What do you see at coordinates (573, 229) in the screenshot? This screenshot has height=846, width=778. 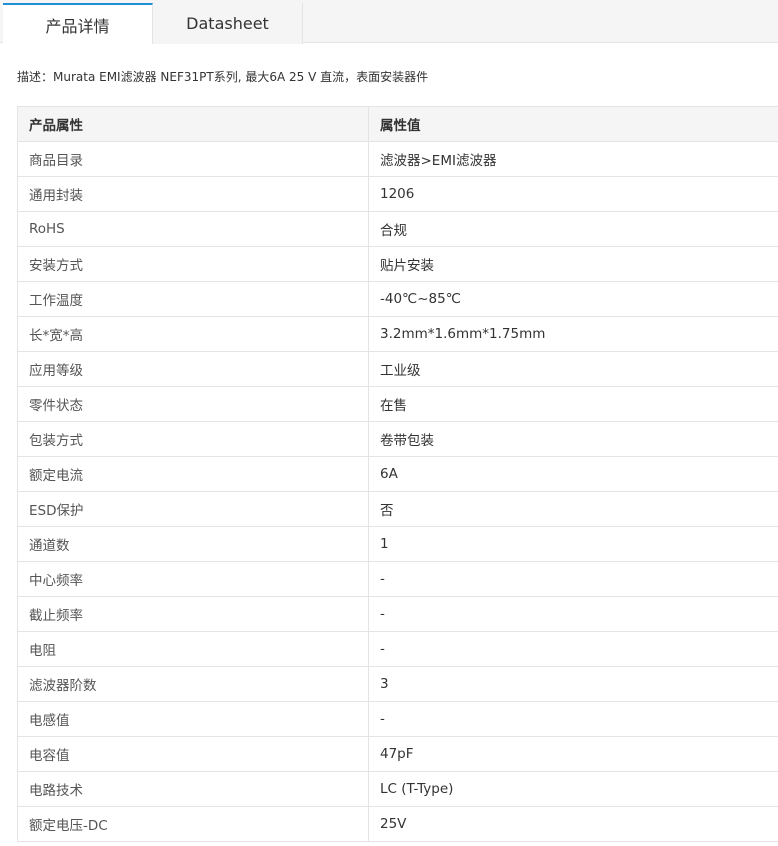 I see `attribute-value: 合规` at bounding box center [573, 229].